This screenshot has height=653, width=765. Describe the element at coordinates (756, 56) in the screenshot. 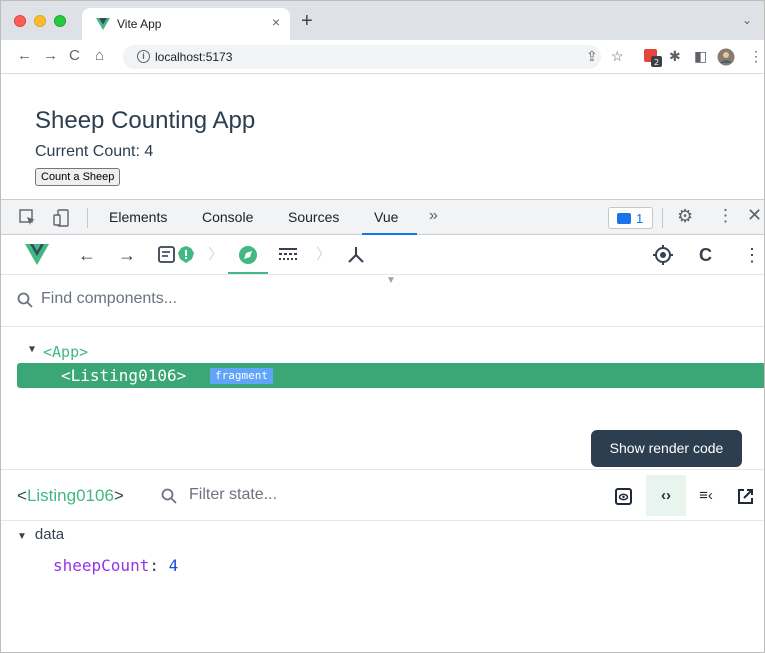

I see `kebab-menu-icon: ⋮` at that location.